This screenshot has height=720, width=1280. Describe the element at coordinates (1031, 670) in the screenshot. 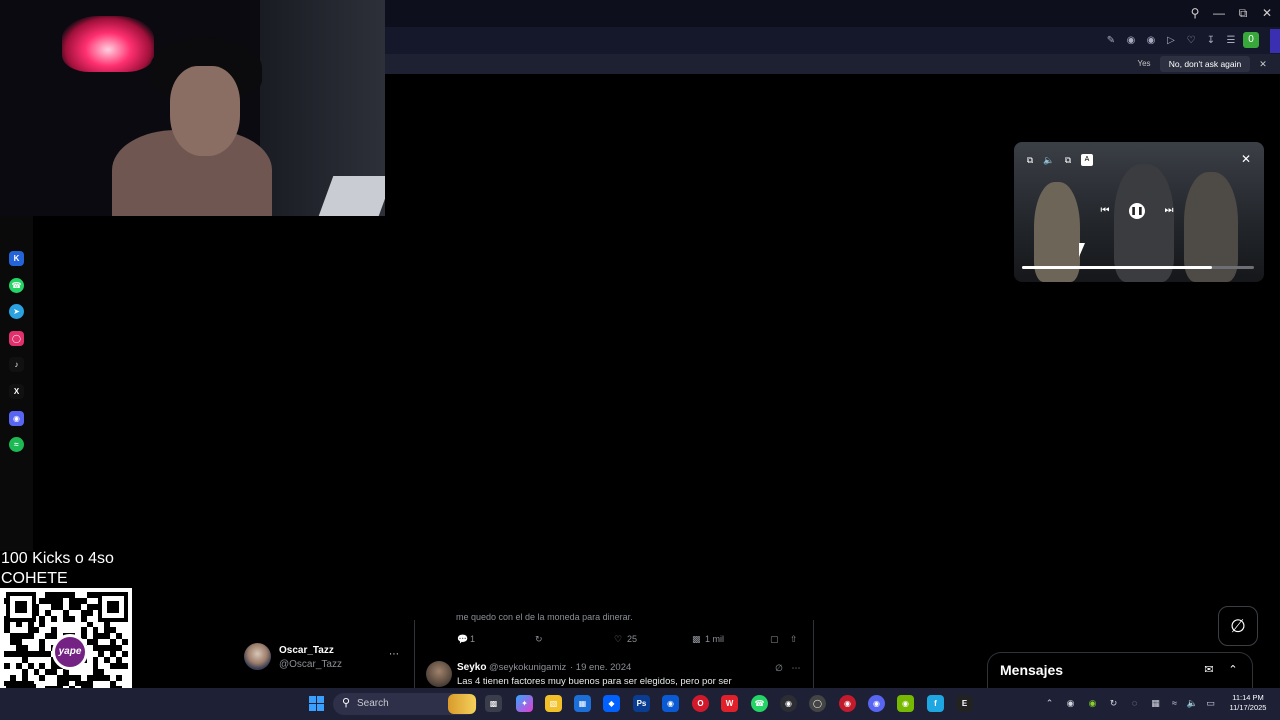

I see `messages-title: Mensajes` at that location.